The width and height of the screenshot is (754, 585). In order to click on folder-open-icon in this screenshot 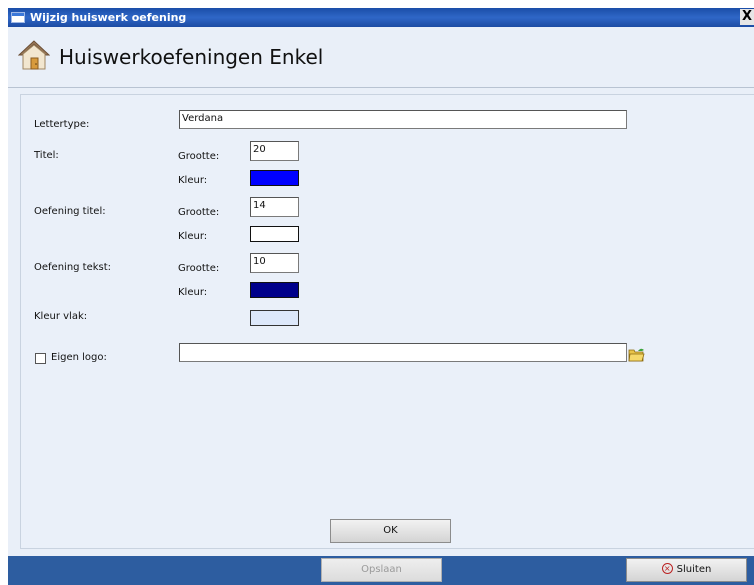, I will do `click(636, 354)`.